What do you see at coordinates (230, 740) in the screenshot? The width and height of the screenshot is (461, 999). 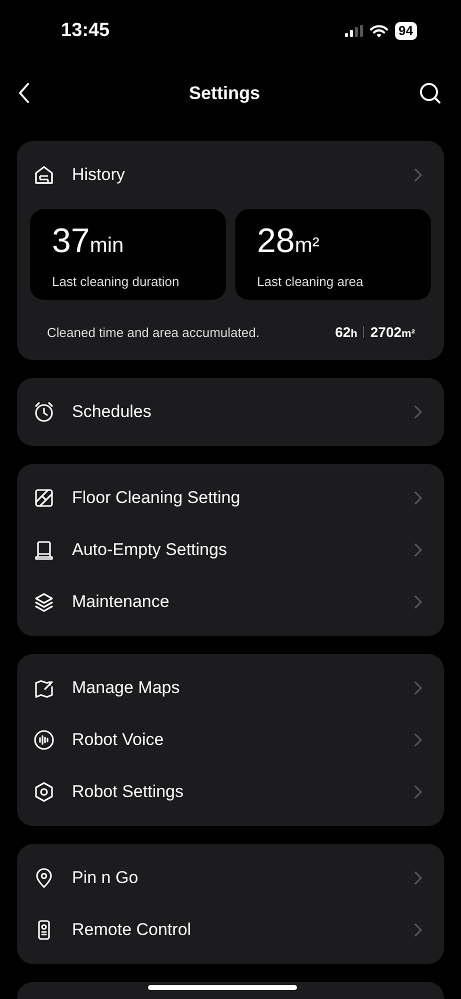 I see `settings-row: Robot Voice` at bounding box center [230, 740].